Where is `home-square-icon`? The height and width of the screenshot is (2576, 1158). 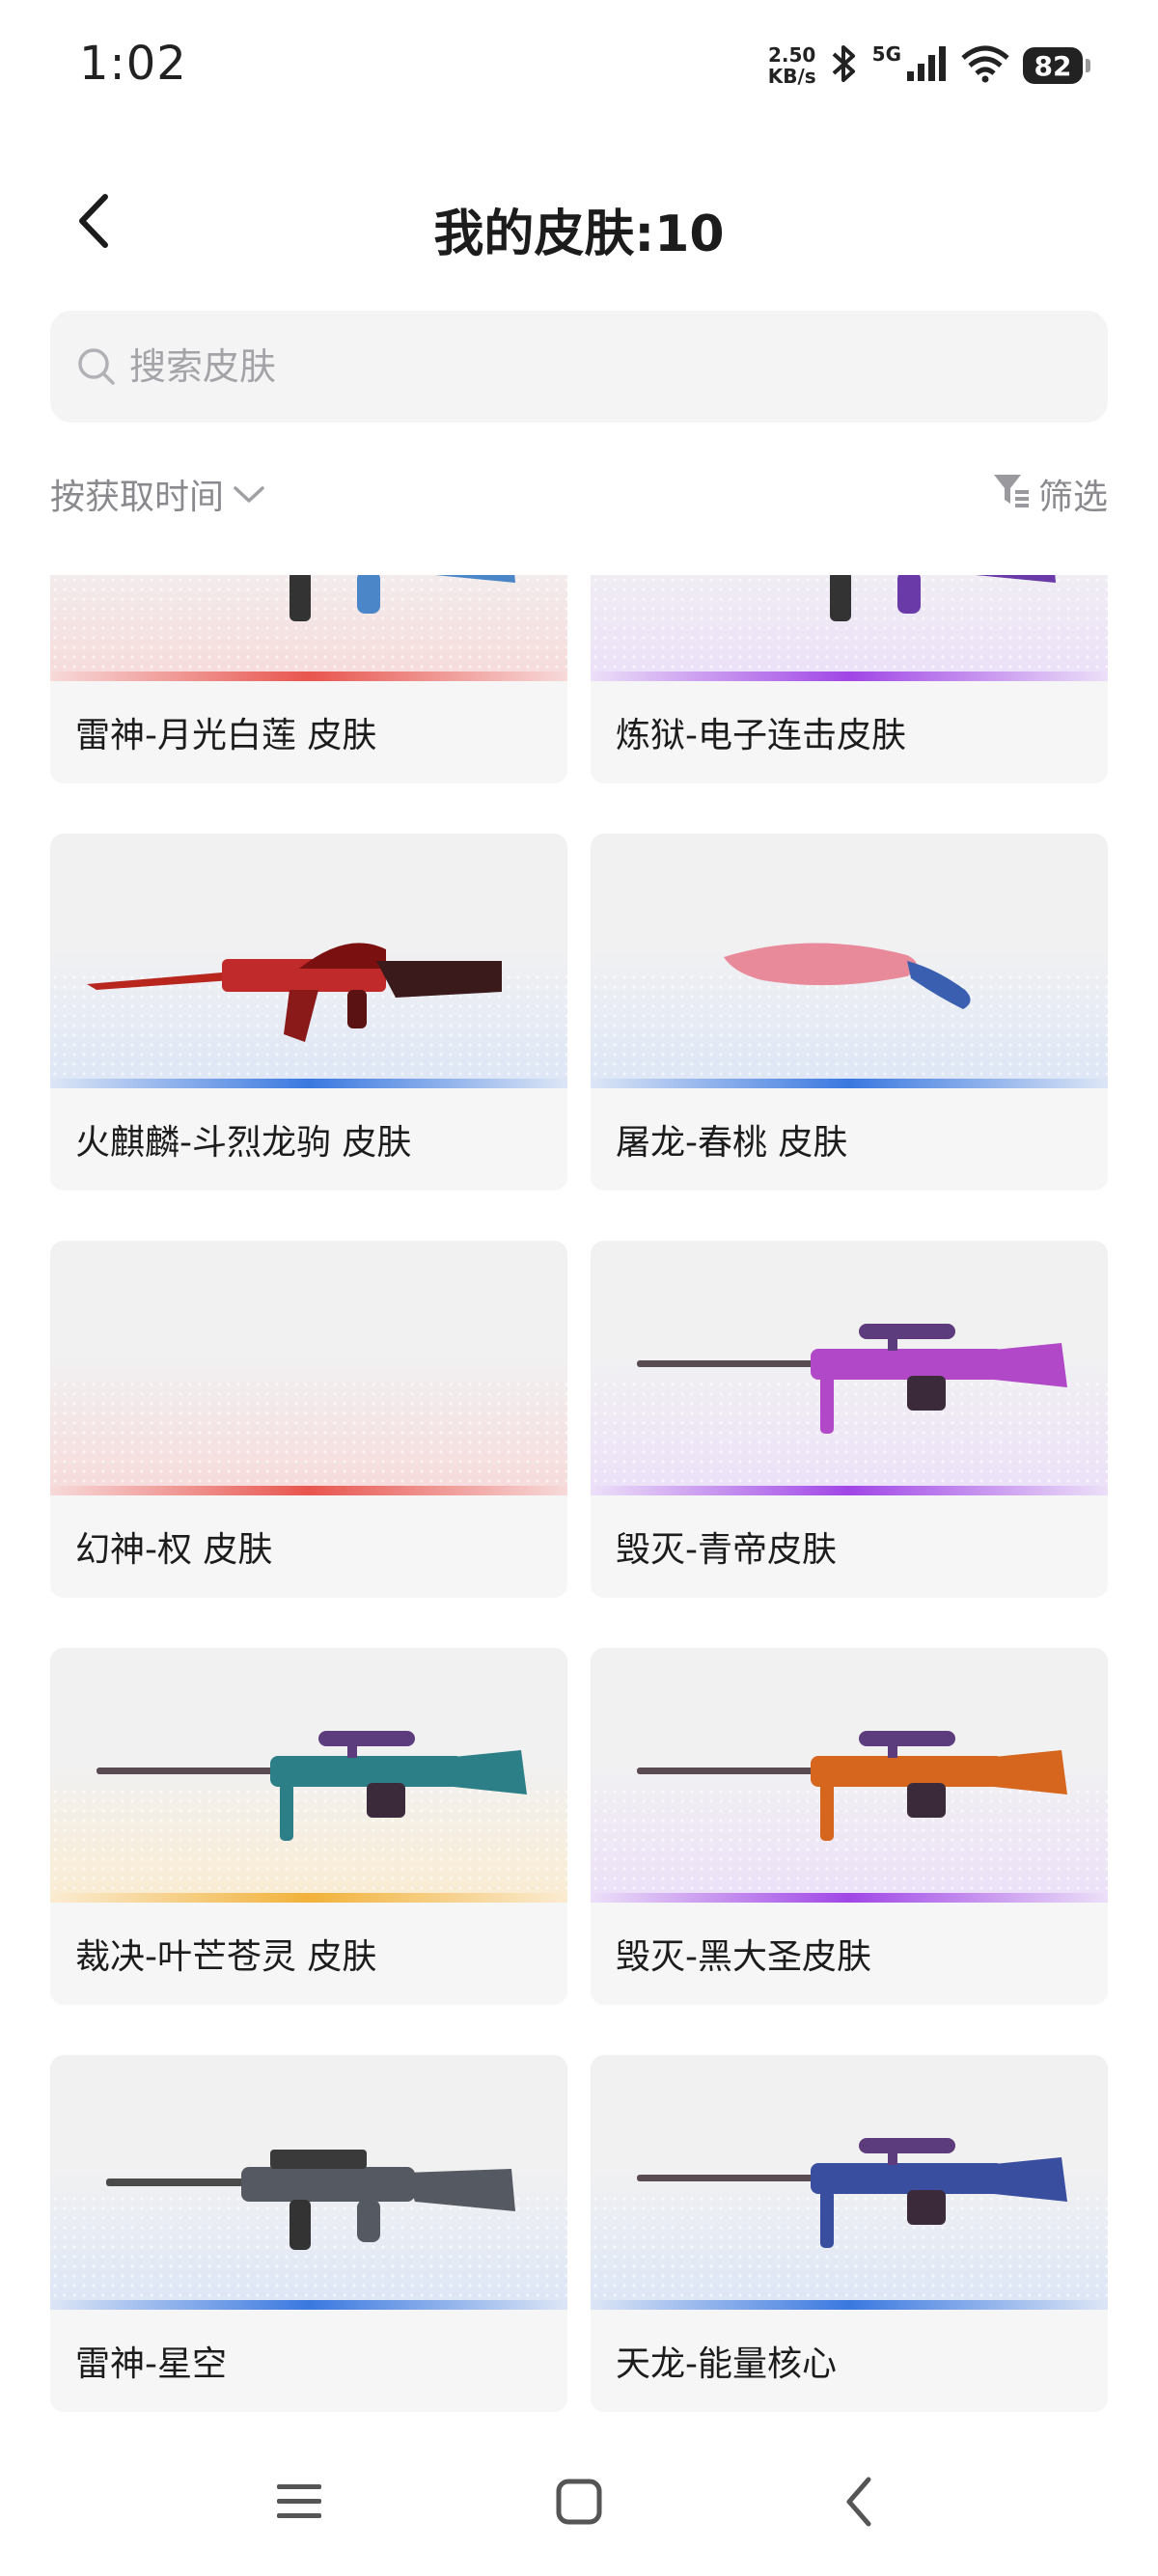
home-square-icon is located at coordinates (579, 2504).